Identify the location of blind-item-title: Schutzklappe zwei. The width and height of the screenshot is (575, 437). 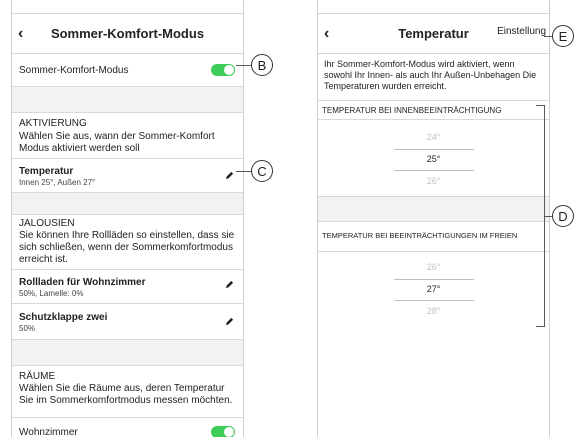
(63, 317).